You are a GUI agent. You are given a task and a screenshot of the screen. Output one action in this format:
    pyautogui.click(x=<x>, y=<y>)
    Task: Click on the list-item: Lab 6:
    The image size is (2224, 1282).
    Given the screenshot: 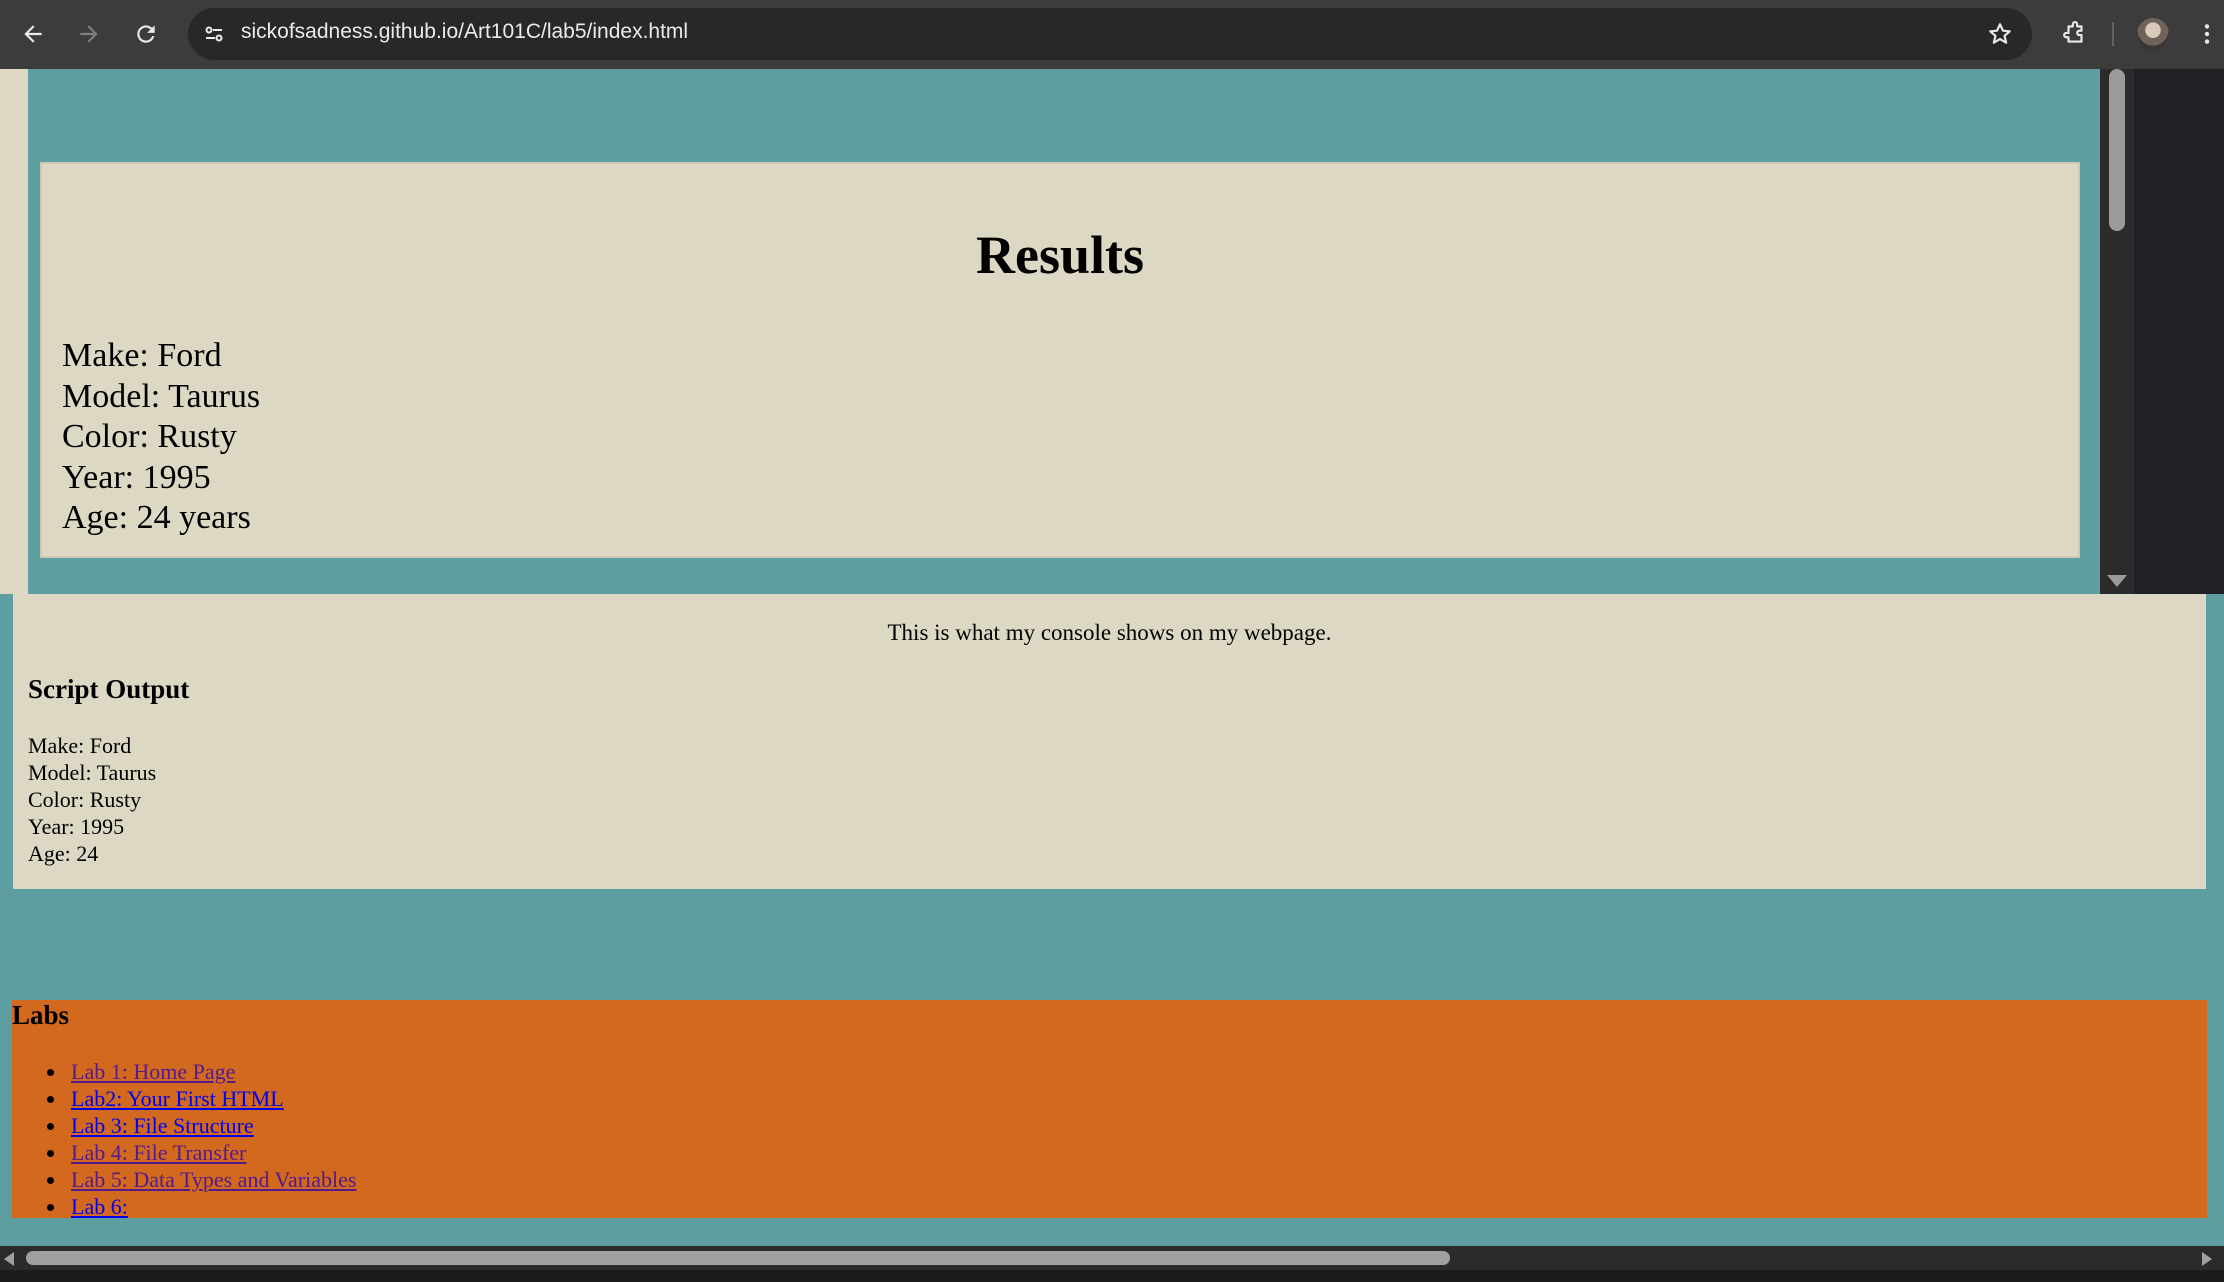 What is the action you would take?
    pyautogui.click(x=201, y=1206)
    